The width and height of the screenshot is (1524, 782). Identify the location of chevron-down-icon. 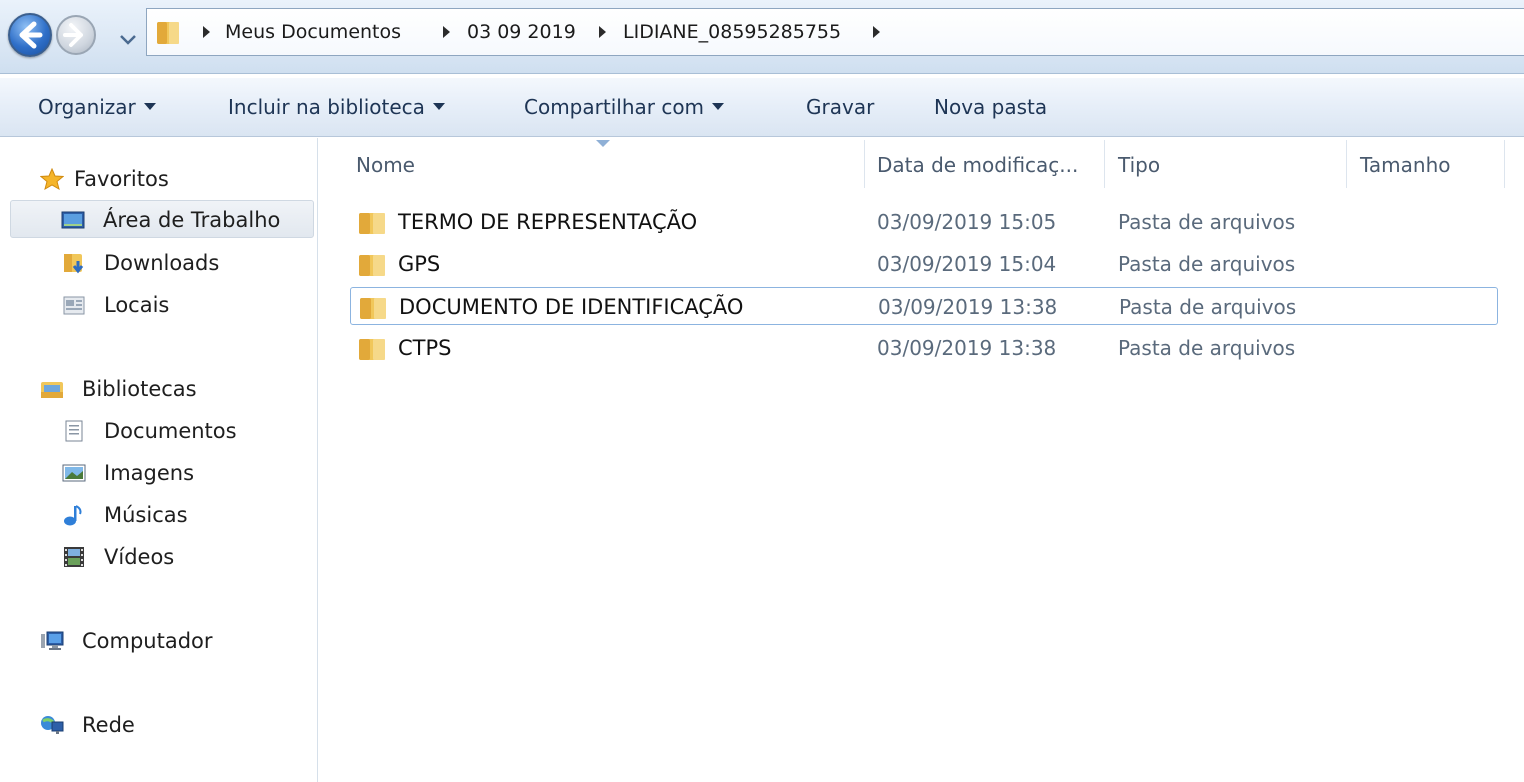
(128, 40).